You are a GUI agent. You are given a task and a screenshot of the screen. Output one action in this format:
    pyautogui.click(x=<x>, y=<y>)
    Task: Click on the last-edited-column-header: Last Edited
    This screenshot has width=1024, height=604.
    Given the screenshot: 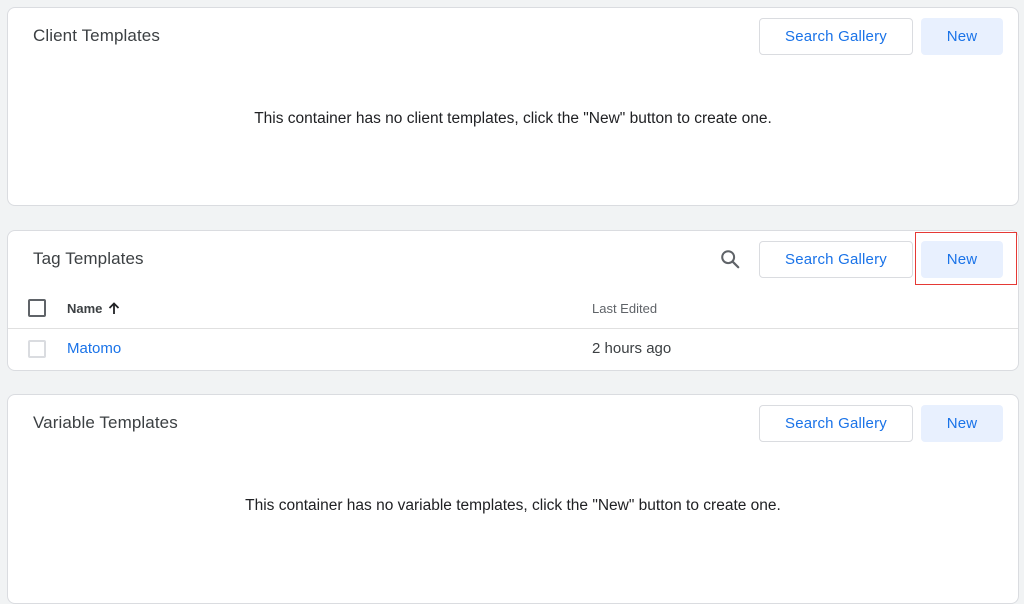 What is the action you would take?
    pyautogui.click(x=625, y=308)
    